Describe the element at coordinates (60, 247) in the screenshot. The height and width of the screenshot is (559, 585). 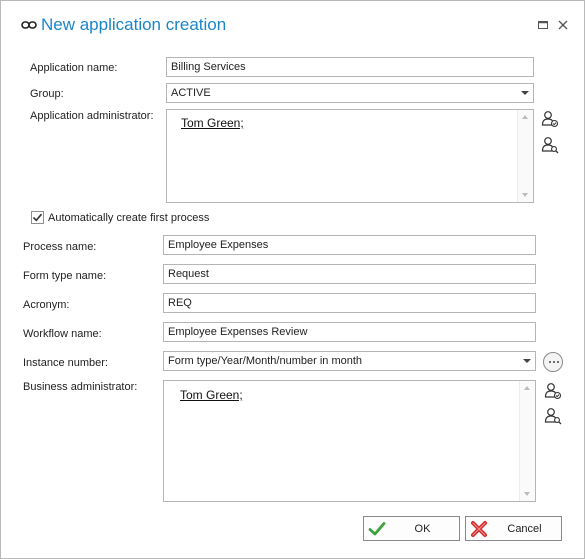
I see `process-name-label: Process name:` at that location.